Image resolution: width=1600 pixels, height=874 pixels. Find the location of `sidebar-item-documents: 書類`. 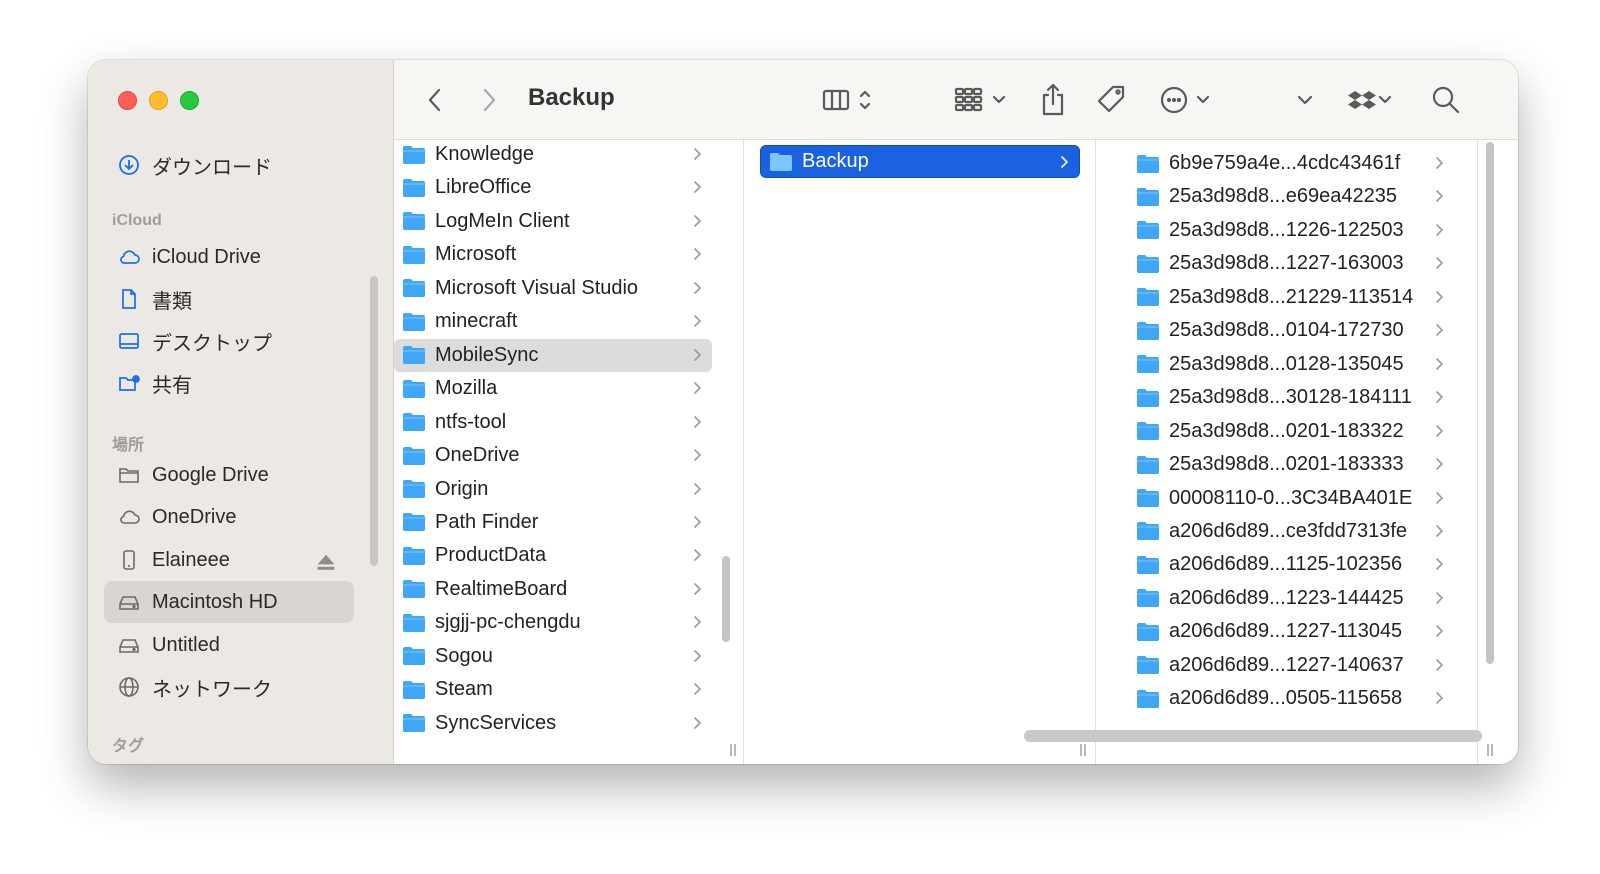

sidebar-item-documents: 書類 is located at coordinates (229, 299).